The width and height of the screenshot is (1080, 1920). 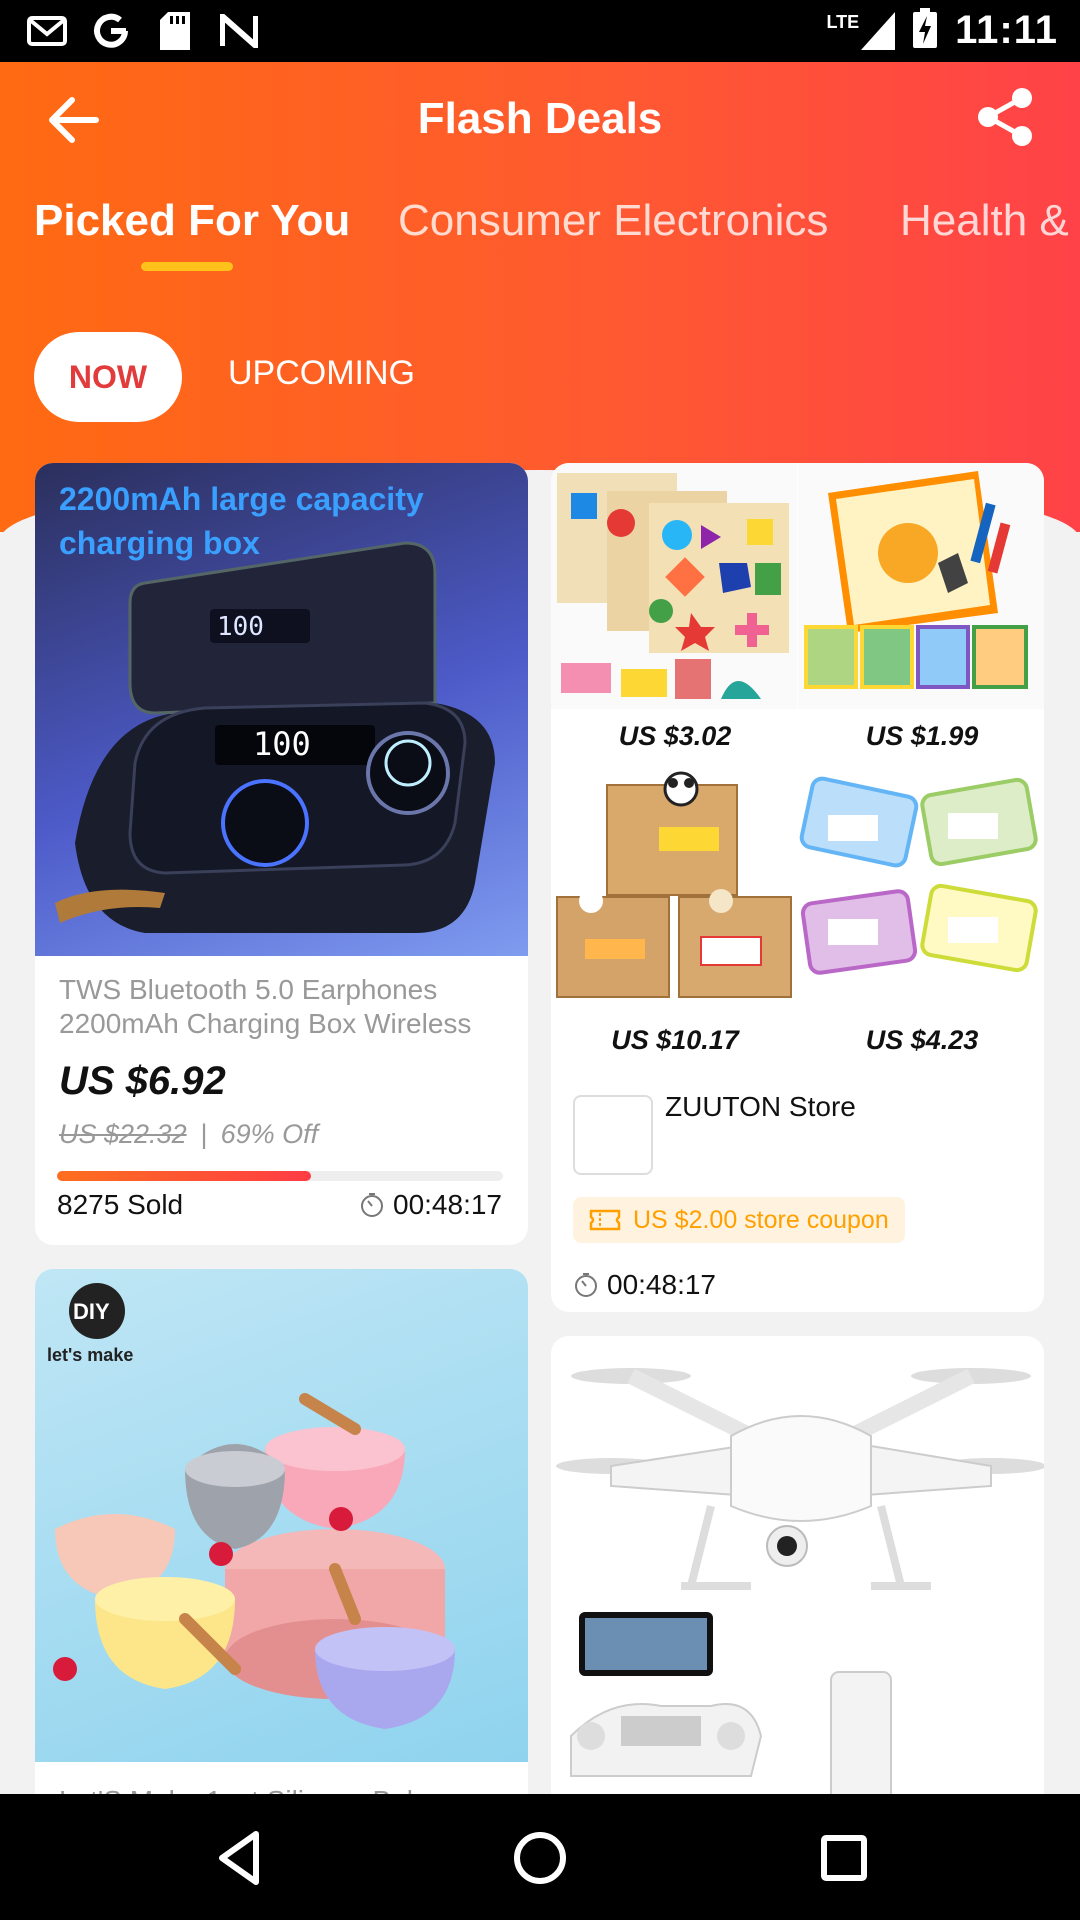 What do you see at coordinates (861, 30) in the screenshot?
I see `lte-signal-icon: LTE` at bounding box center [861, 30].